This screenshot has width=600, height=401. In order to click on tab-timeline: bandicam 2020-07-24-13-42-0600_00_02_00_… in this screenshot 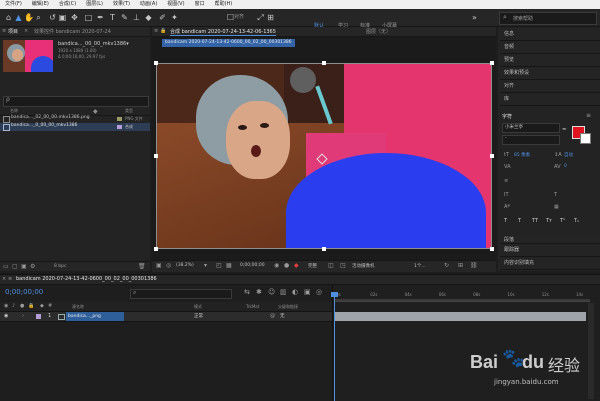, I will do `click(86, 279)`.